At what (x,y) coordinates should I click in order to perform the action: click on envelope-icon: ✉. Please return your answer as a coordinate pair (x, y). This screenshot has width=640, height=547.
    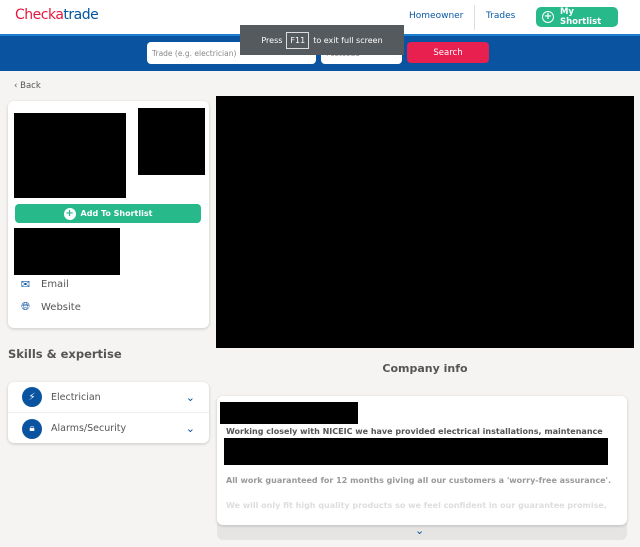
    Looking at the image, I should click on (25, 284).